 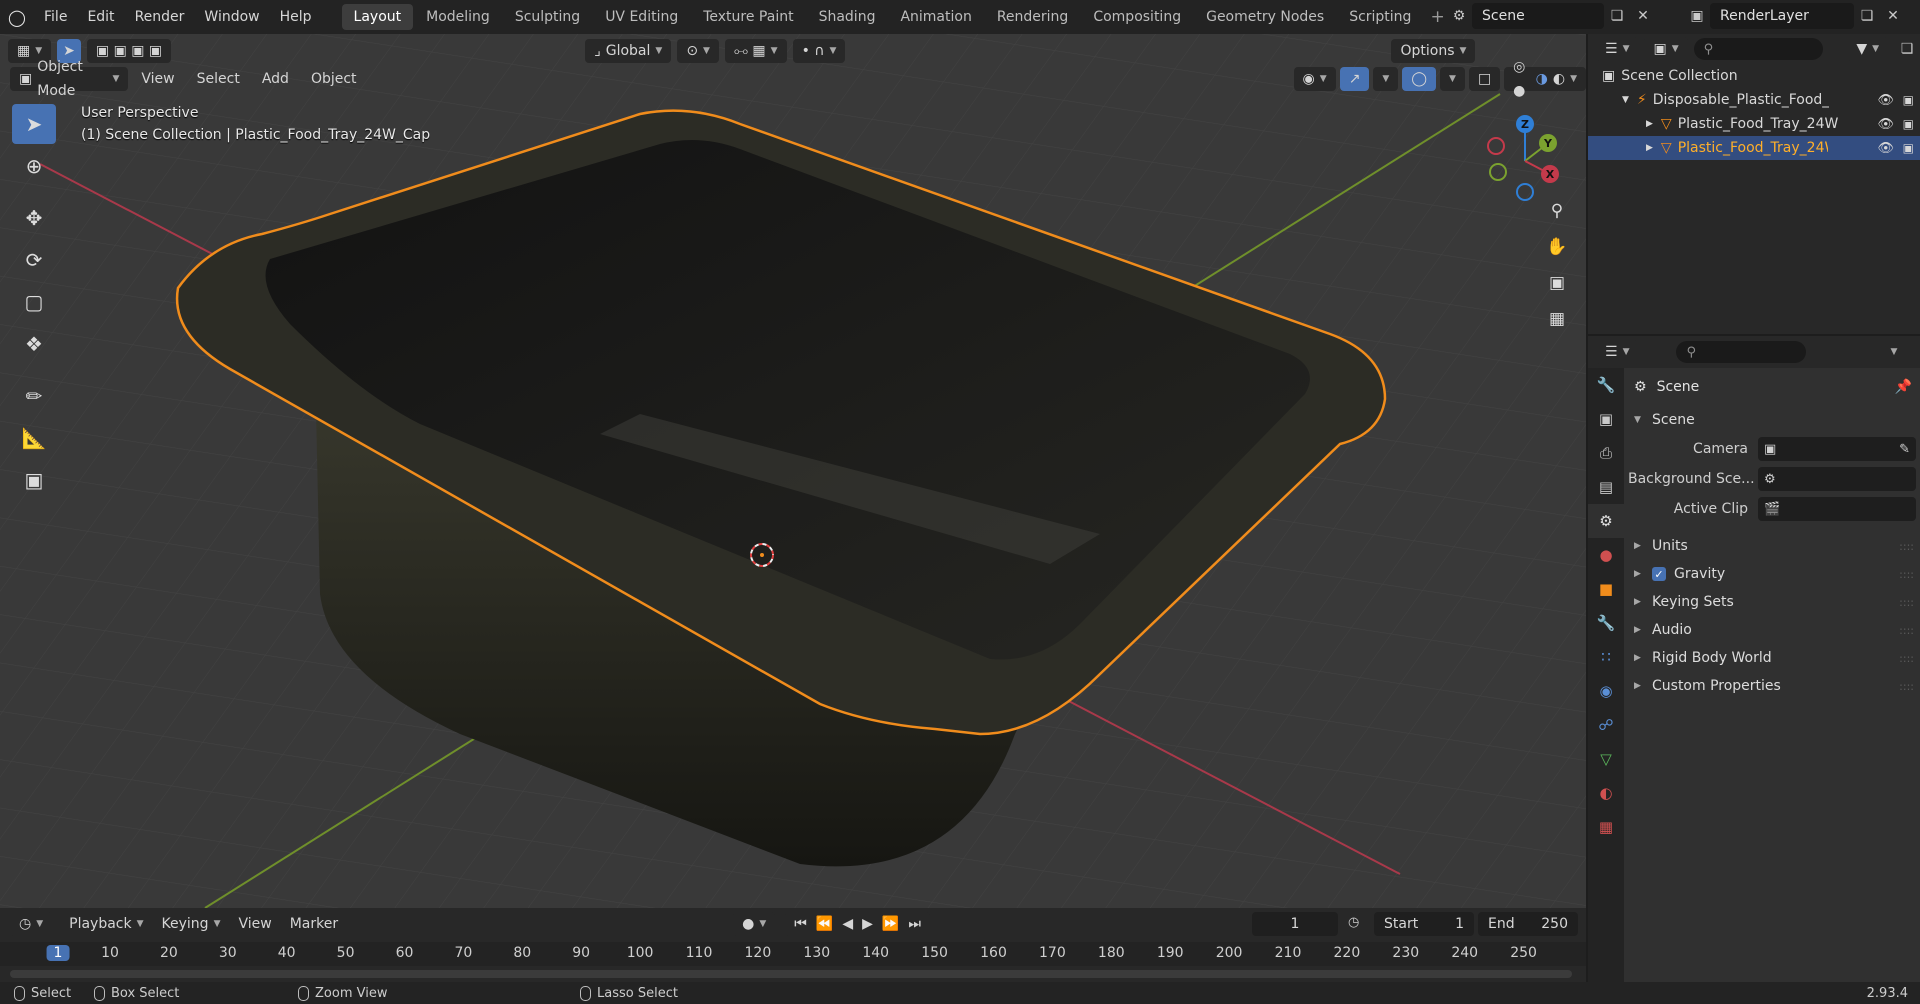 What do you see at coordinates (1782, 16) in the screenshot?
I see `view-layer-field: RenderLayer` at bounding box center [1782, 16].